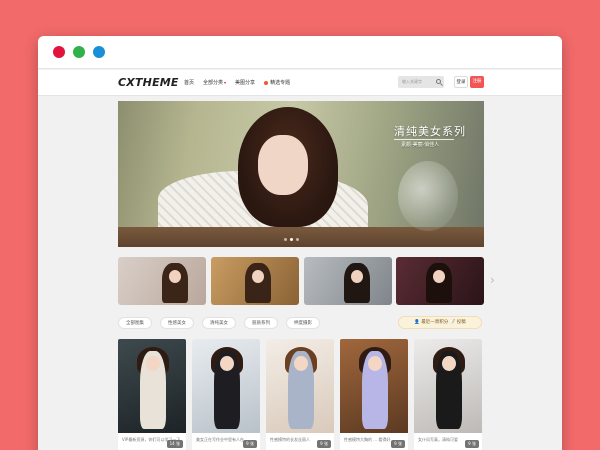 This screenshot has width=600, height=450. Describe the element at coordinates (245, 82) in the screenshot. I see `nav-item-gallery: 美图分享` at that location.